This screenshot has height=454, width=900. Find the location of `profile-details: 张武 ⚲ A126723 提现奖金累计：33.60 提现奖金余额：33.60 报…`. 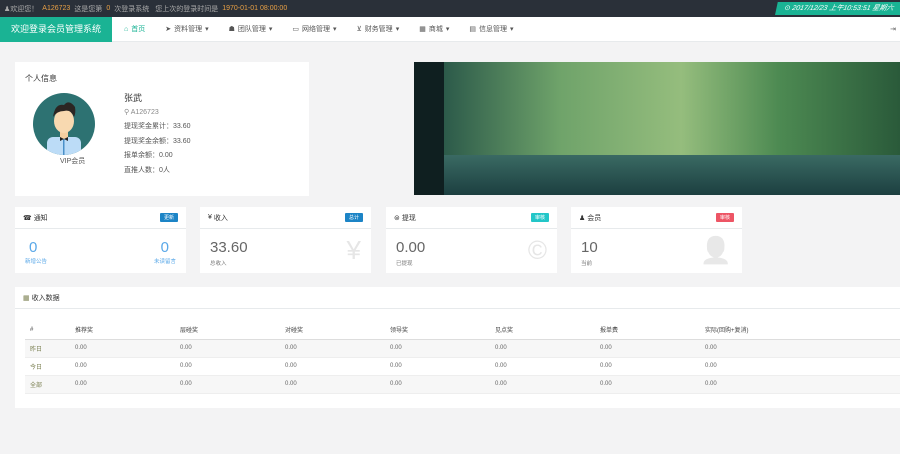

profile-details: 张武 ⚲ A126723 提现奖金累计：33.60 提现奖金余额：33.60 报… is located at coordinates (157, 134).